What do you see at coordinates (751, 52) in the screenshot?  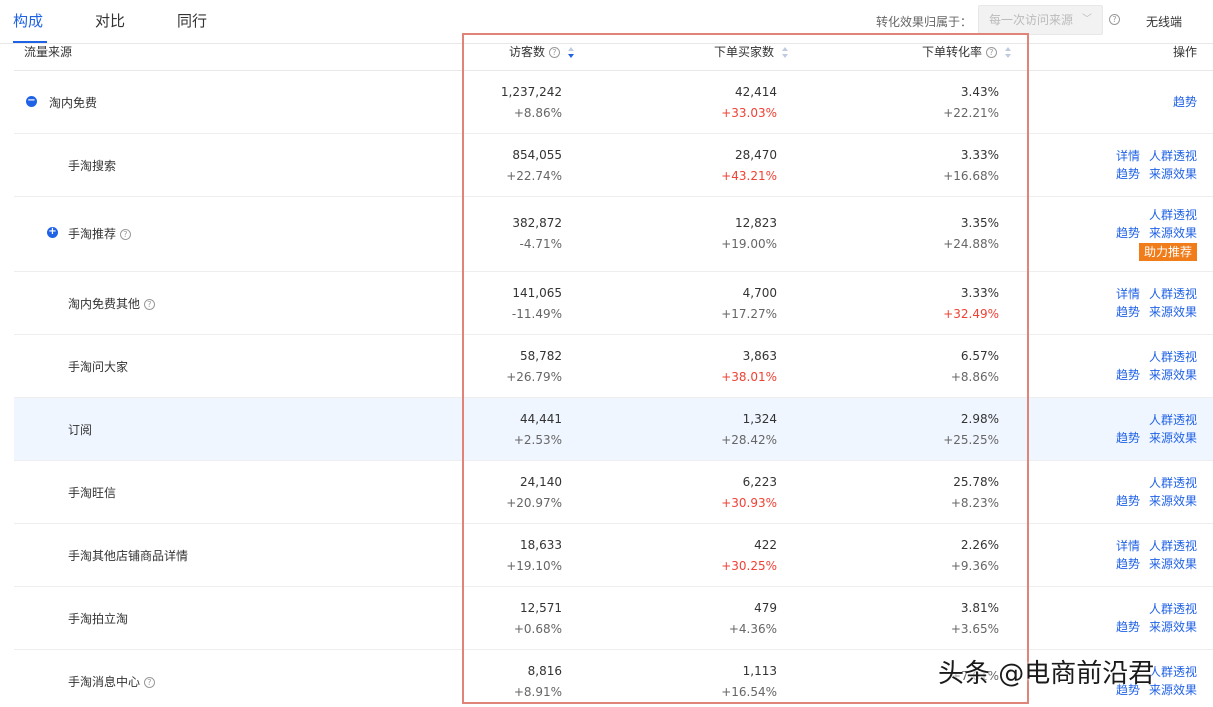 I see `col-buyers: 下单买家数` at bounding box center [751, 52].